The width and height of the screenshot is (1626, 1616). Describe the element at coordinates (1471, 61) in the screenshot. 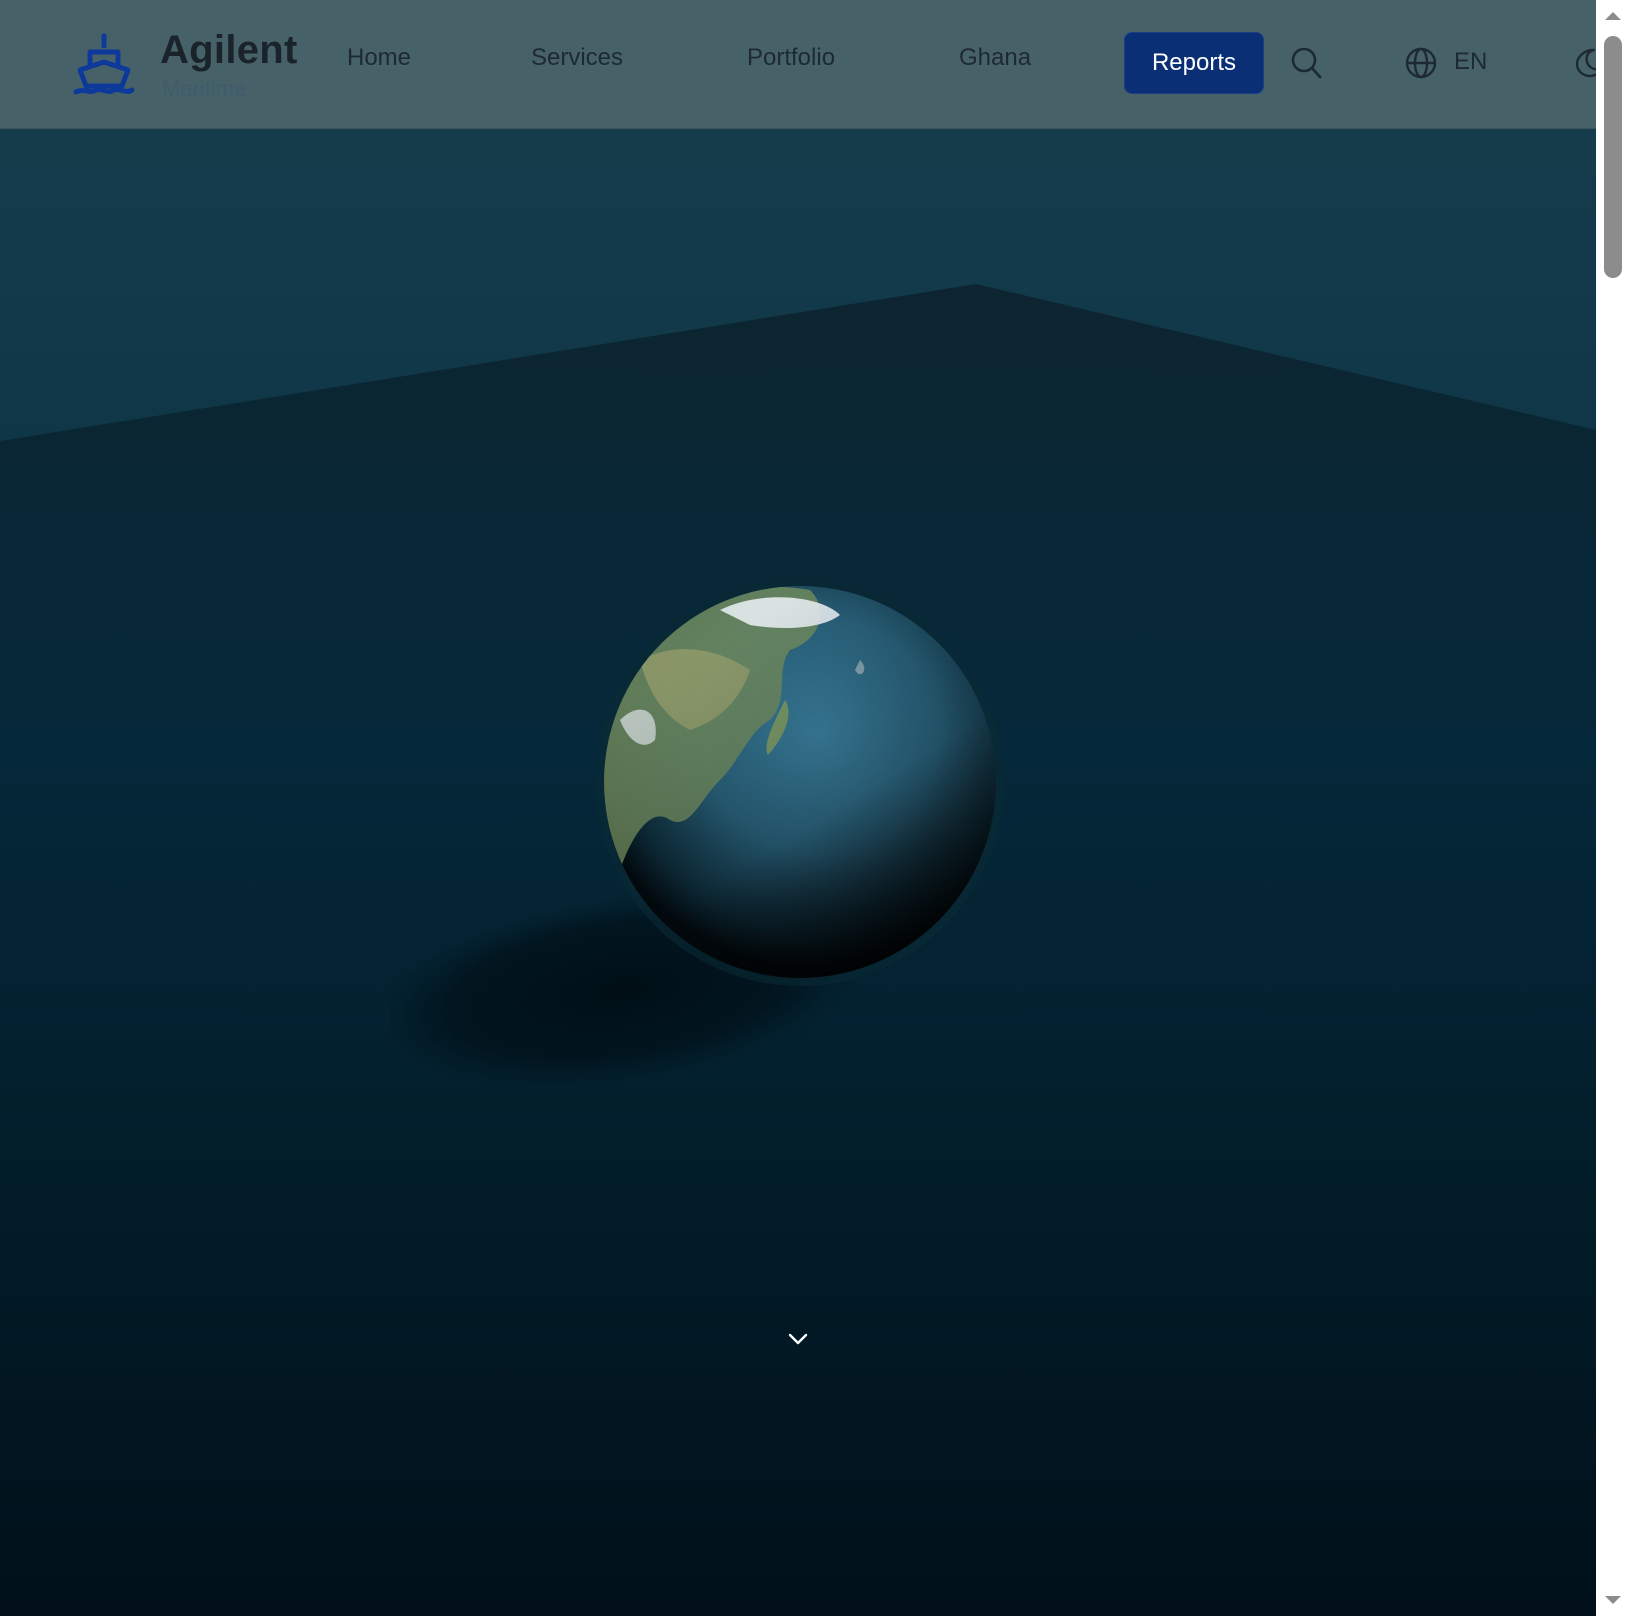

I see `language-code: EN` at that location.